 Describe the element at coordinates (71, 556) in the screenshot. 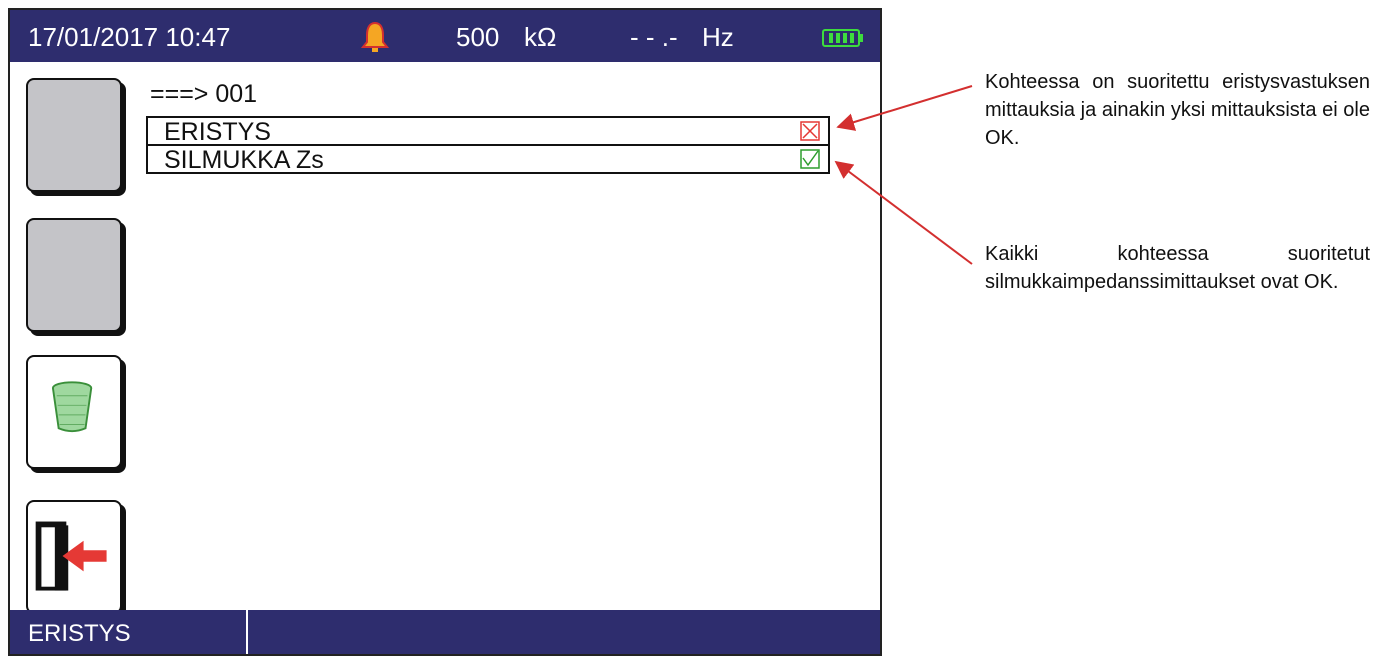

I see `exit-door-icon` at that location.